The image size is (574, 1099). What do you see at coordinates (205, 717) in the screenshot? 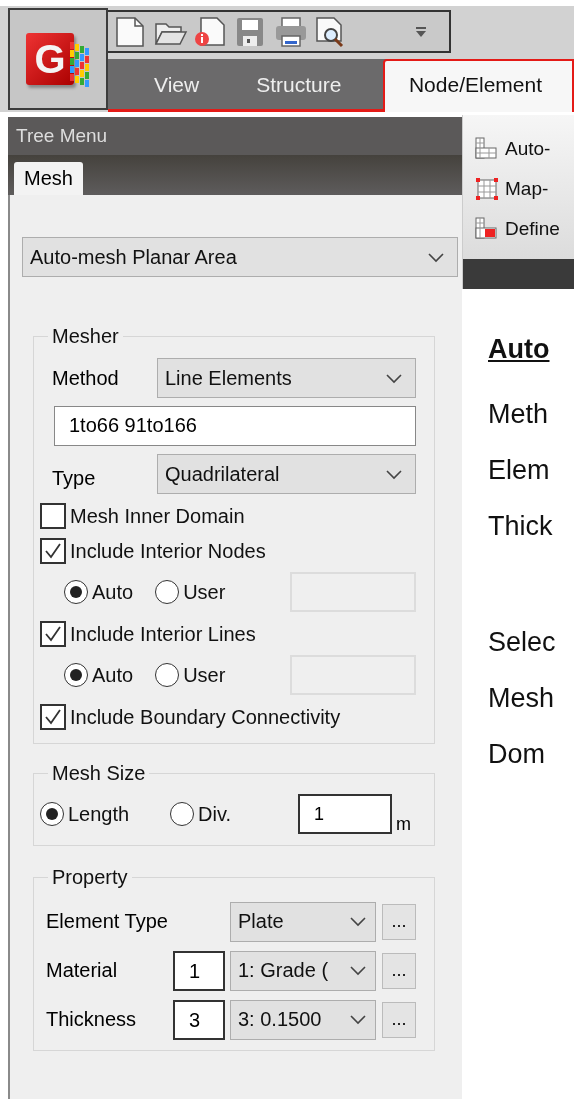
I see `checkbox-label: Include Boundary Connectivity` at bounding box center [205, 717].